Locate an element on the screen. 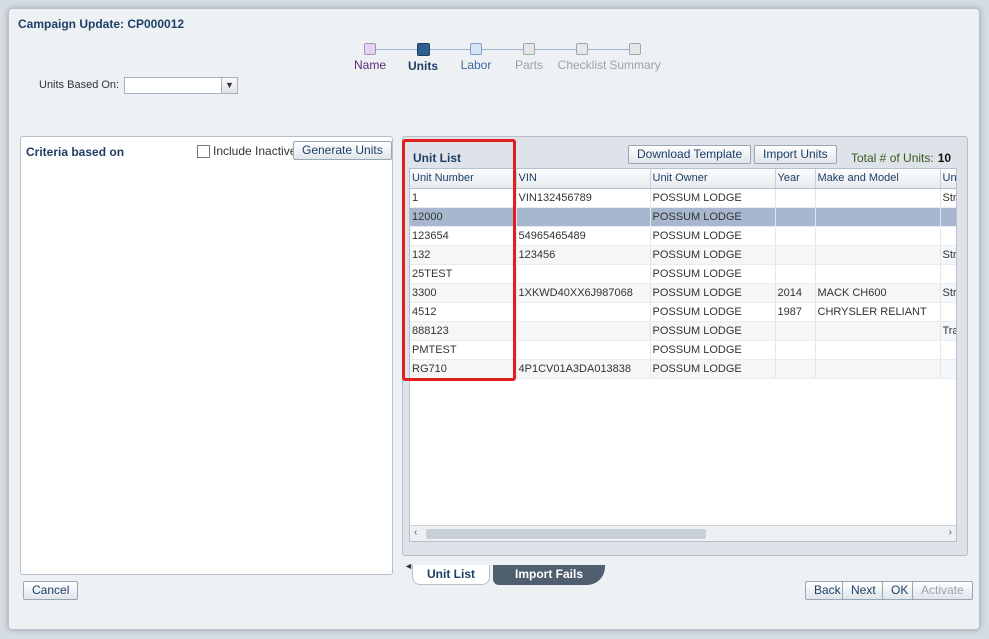 Image resolution: width=989 pixels, height=639 pixels. table-row: PMTEST POSSUM LODGE is located at coordinates (683, 350).